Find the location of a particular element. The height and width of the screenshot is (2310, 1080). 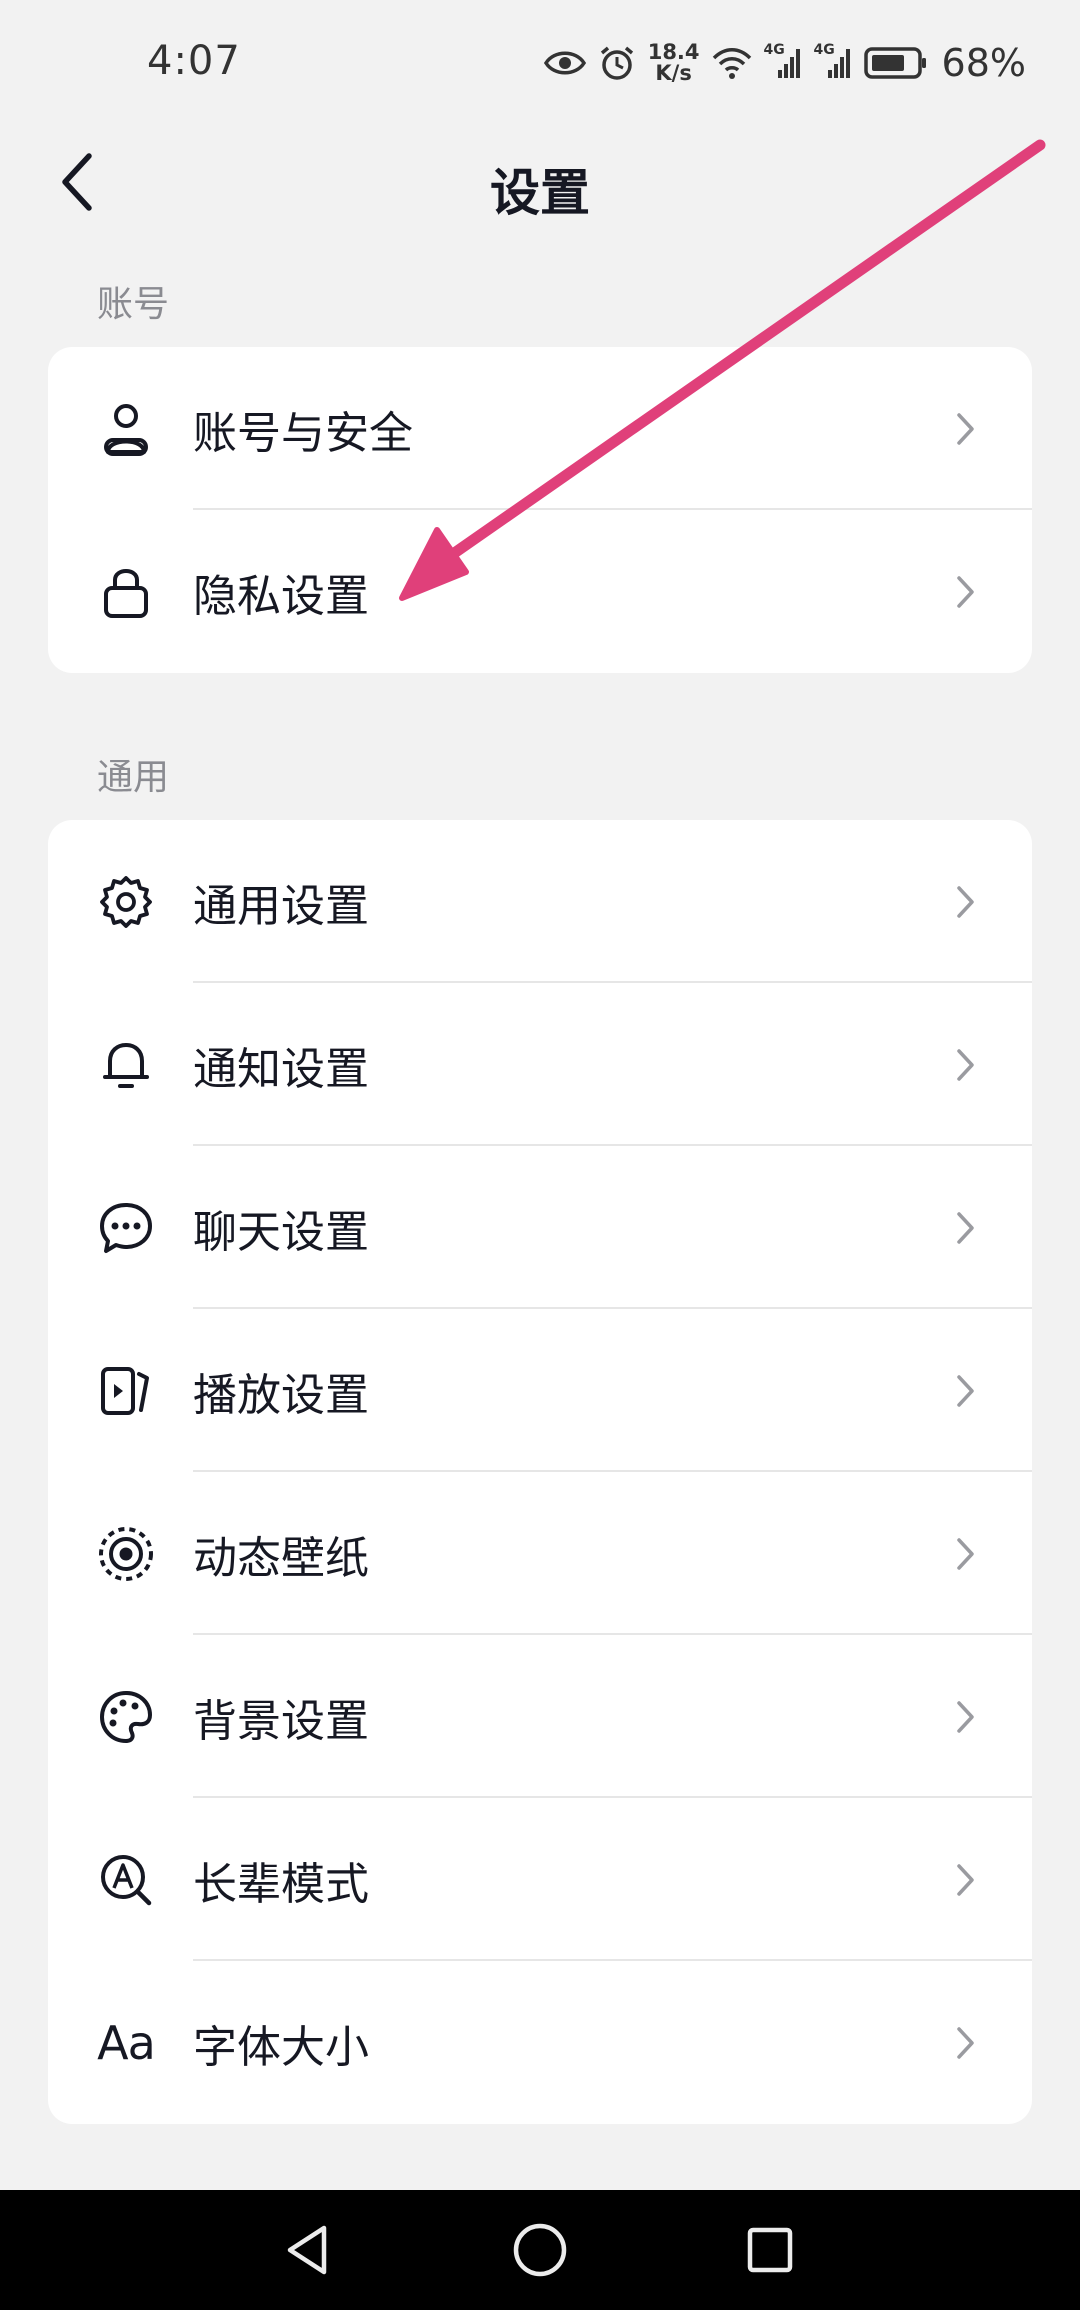

alarm-icon is located at coordinates (617, 63).